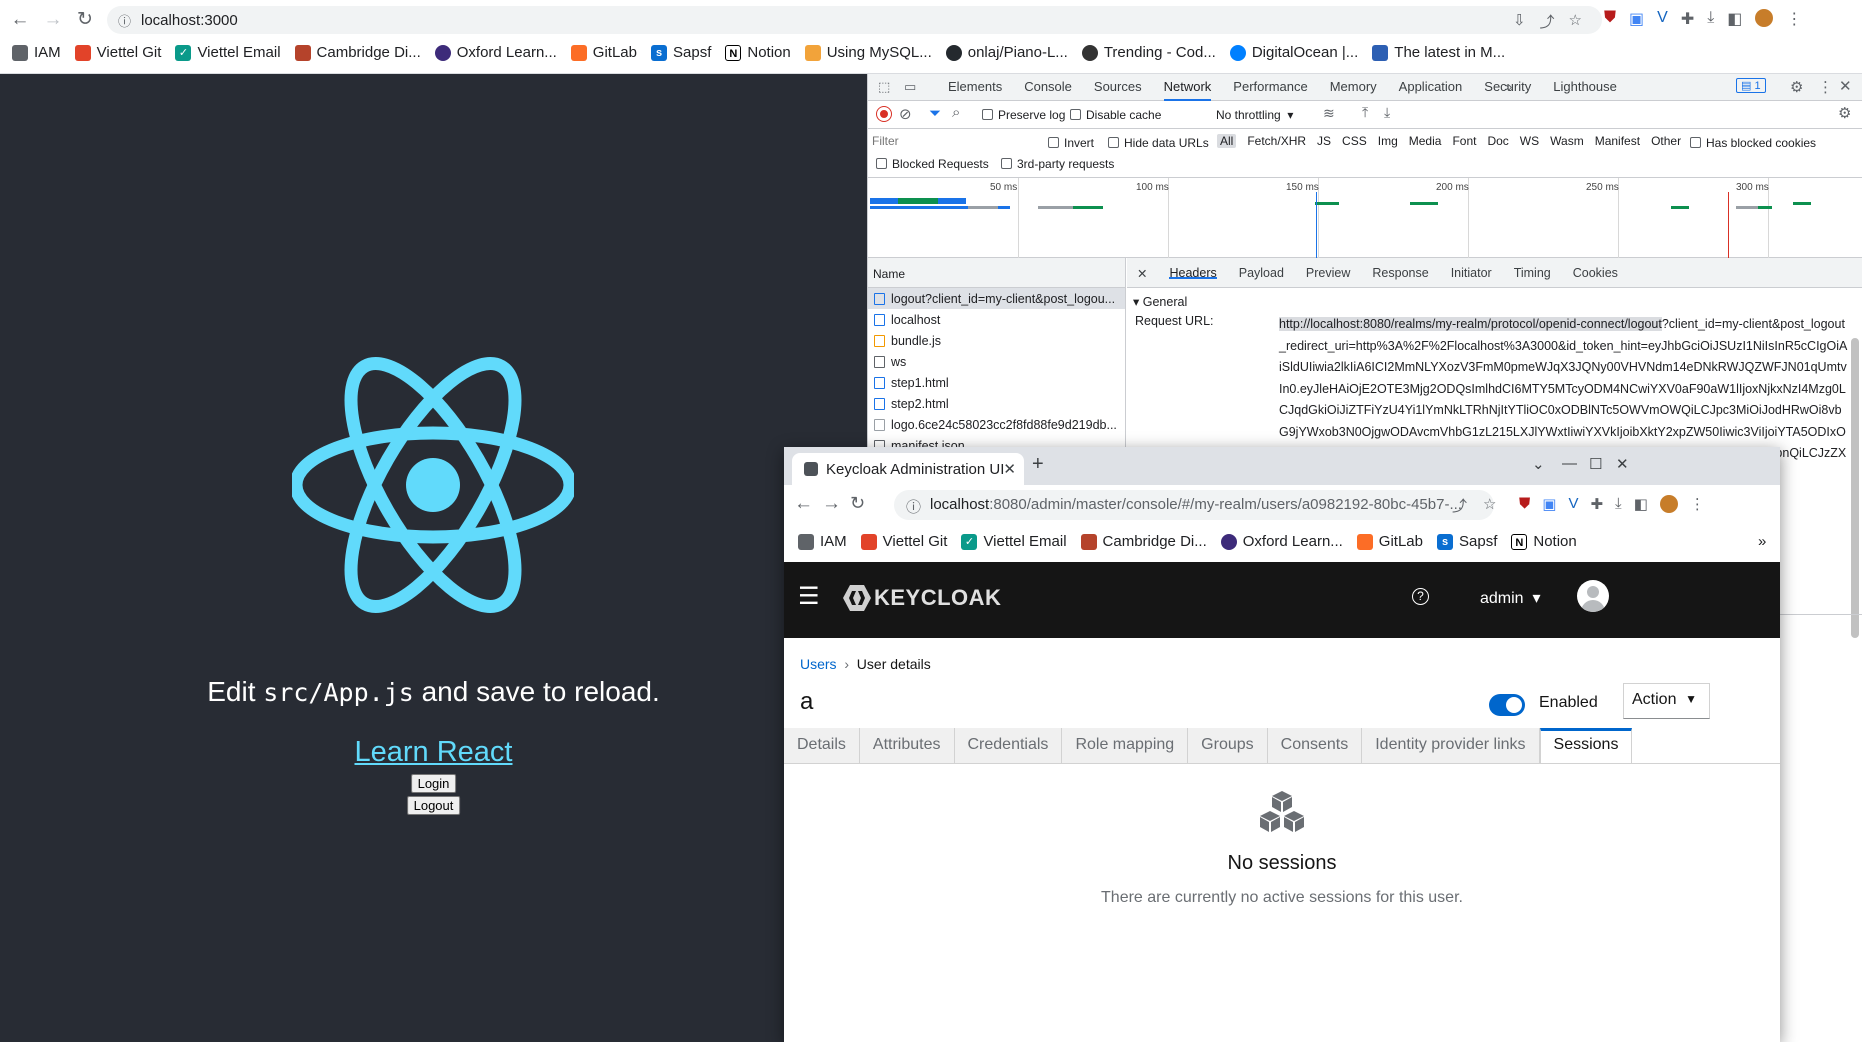  I want to click on user-menu-toggle: admin ▾, so click(1510, 598).